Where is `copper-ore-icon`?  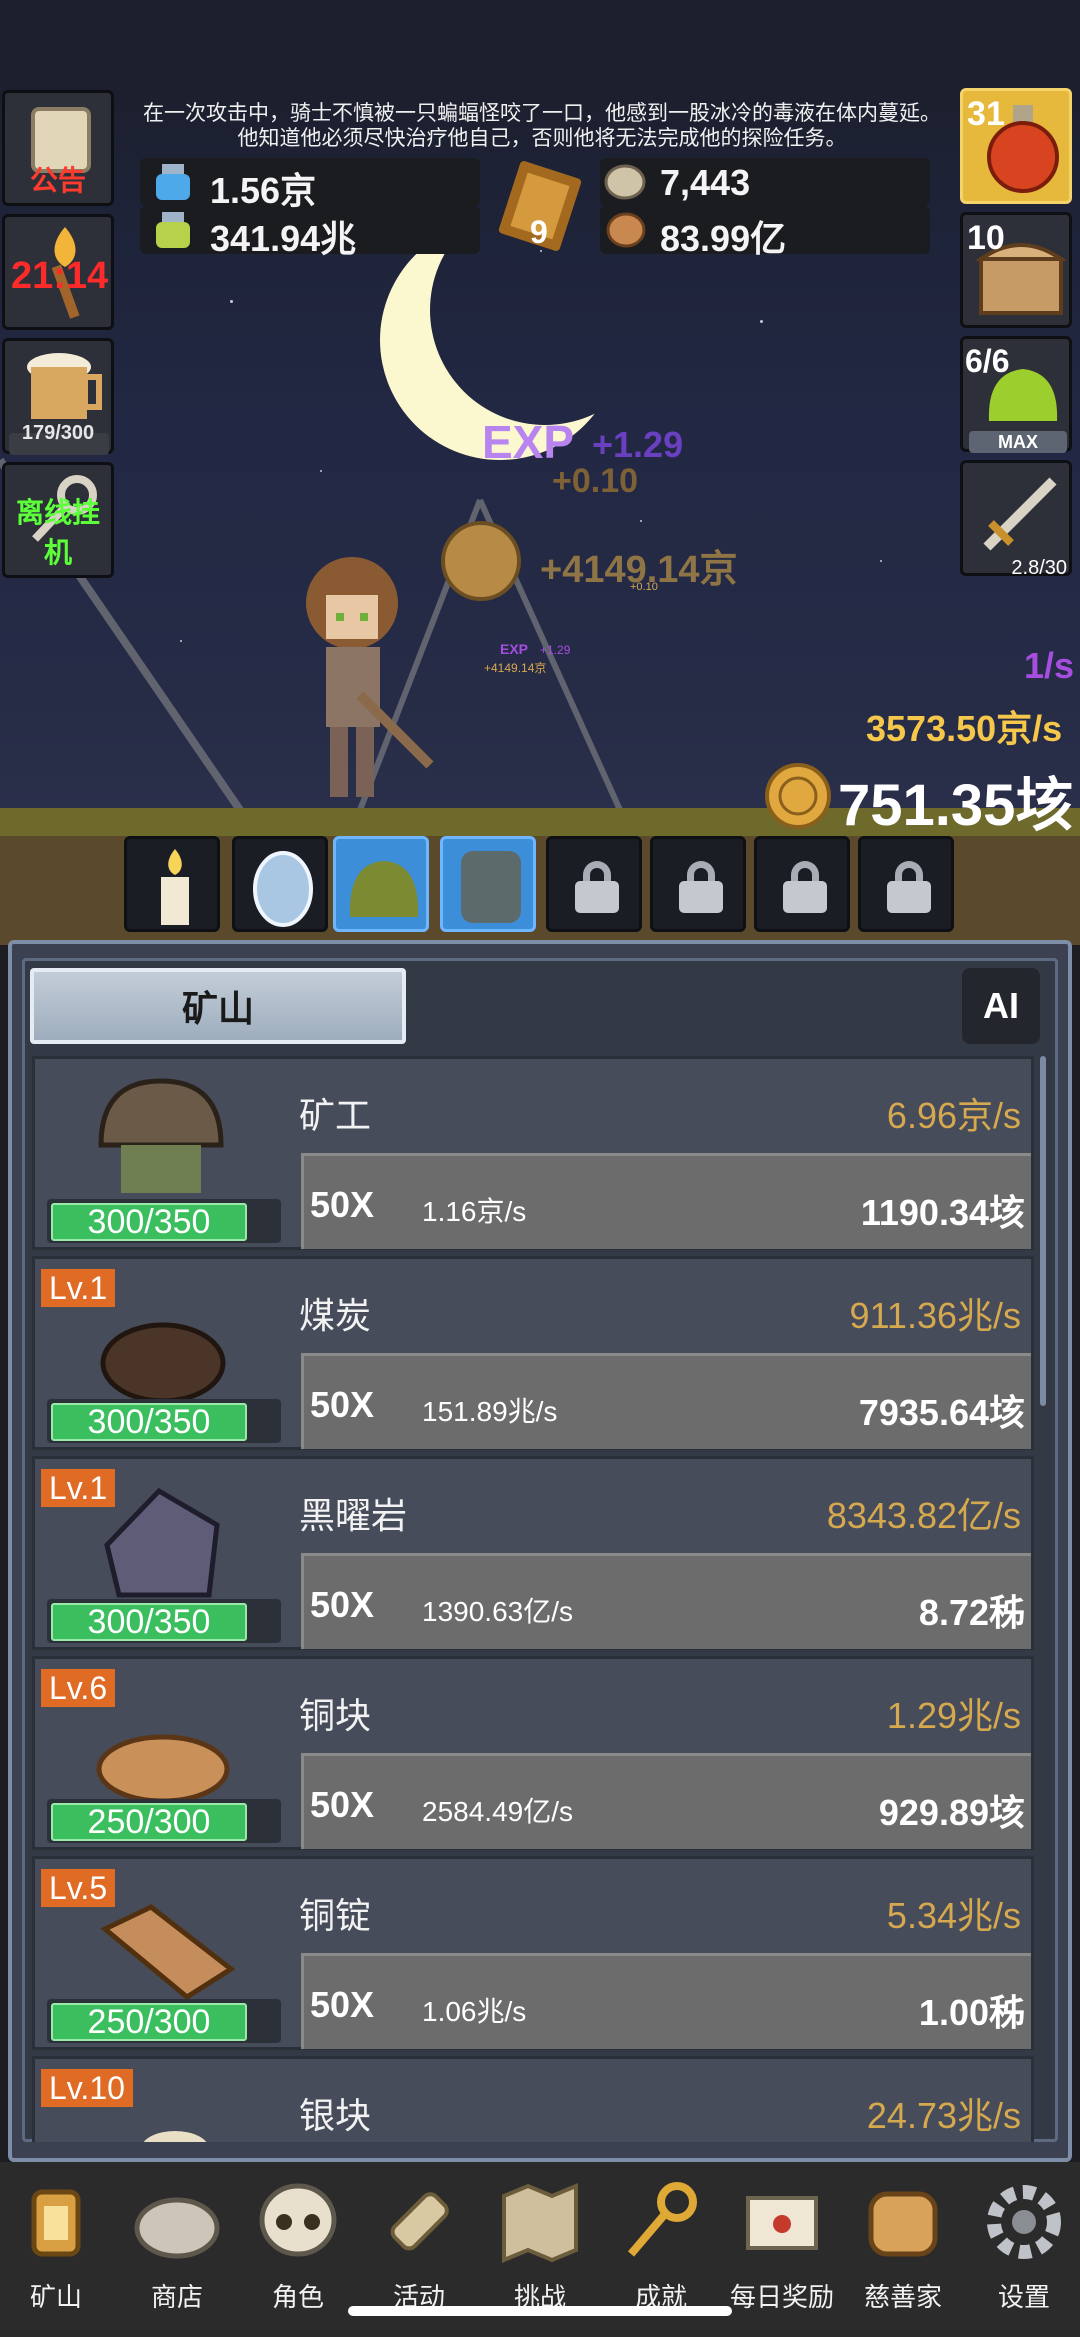 copper-ore-icon is located at coordinates (163, 1769).